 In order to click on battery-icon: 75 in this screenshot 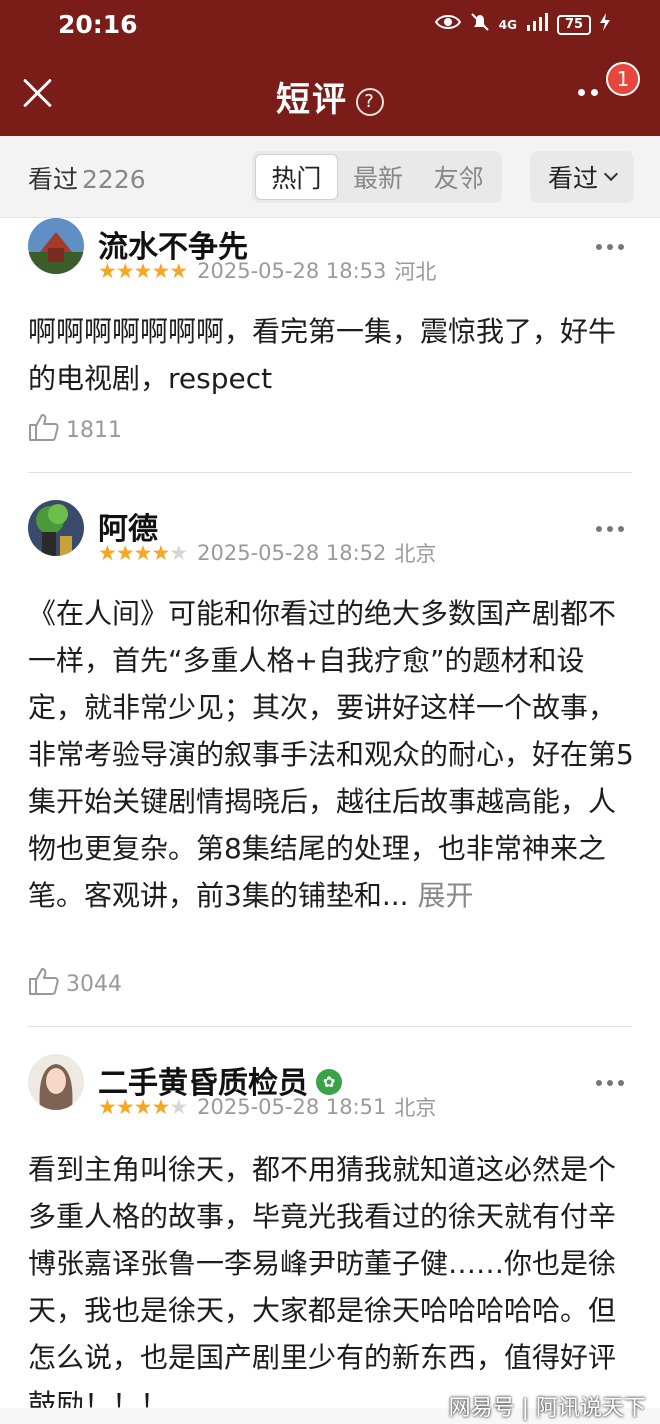, I will do `click(574, 24)`.